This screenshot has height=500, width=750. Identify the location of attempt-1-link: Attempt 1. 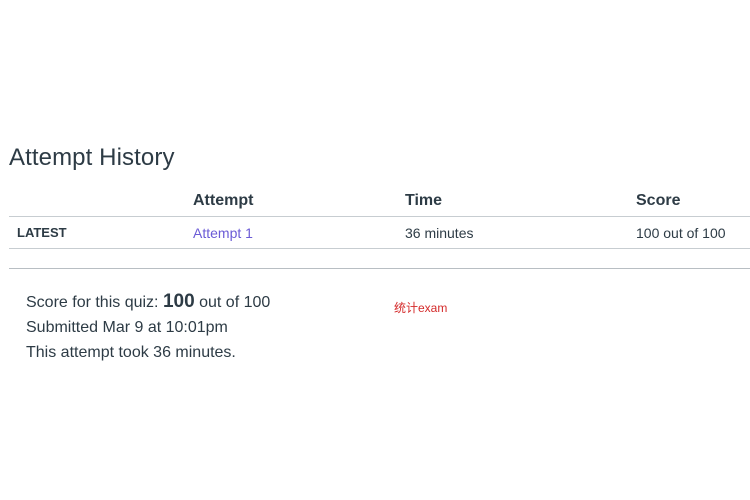
(223, 233).